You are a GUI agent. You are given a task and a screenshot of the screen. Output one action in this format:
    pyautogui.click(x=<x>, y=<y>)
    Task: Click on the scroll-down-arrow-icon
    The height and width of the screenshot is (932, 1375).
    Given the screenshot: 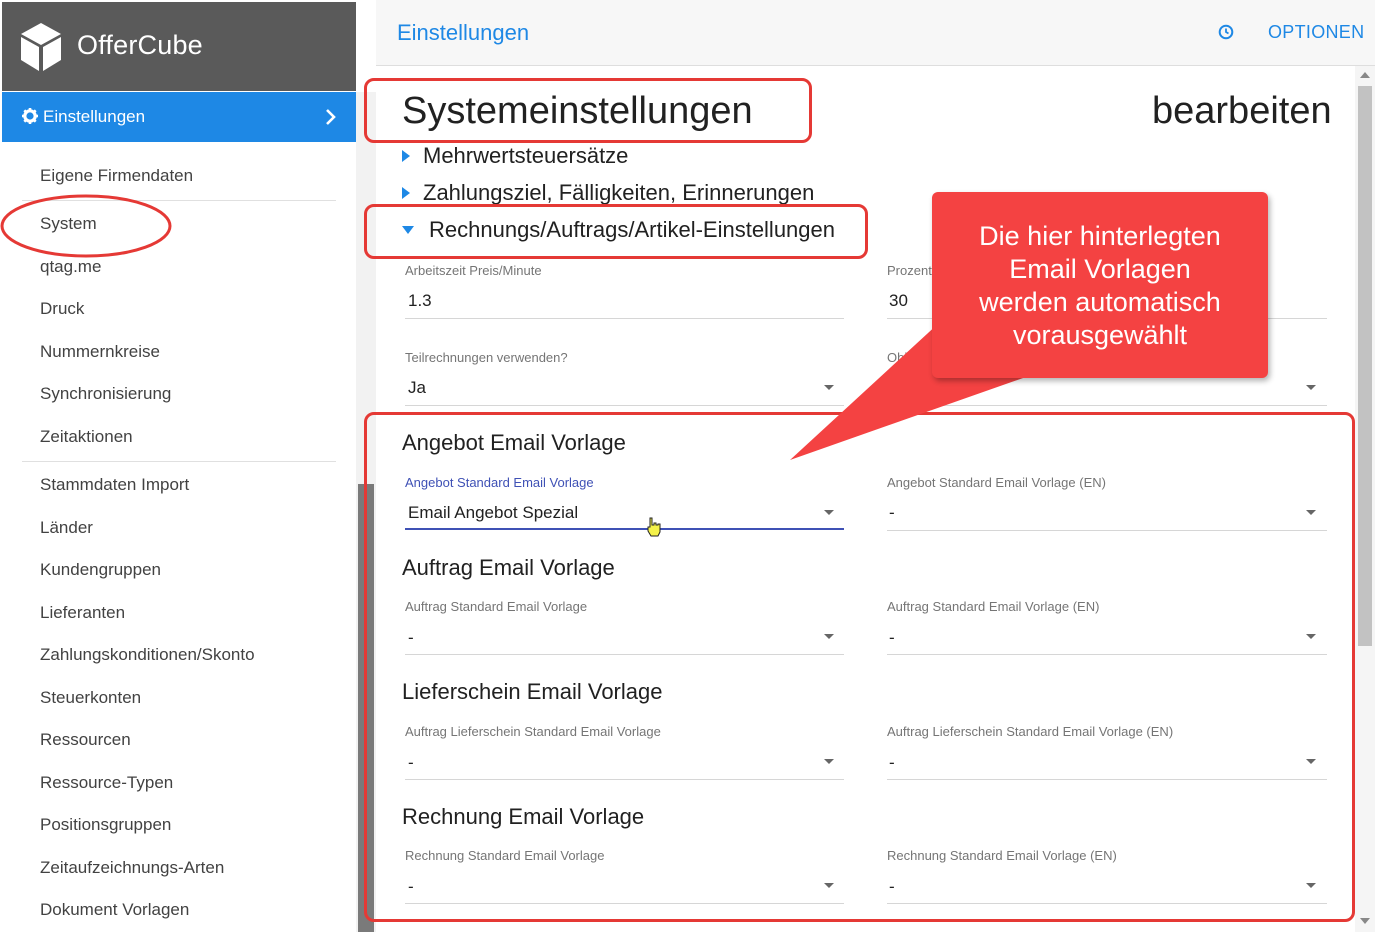 What is the action you would take?
    pyautogui.click(x=1365, y=921)
    